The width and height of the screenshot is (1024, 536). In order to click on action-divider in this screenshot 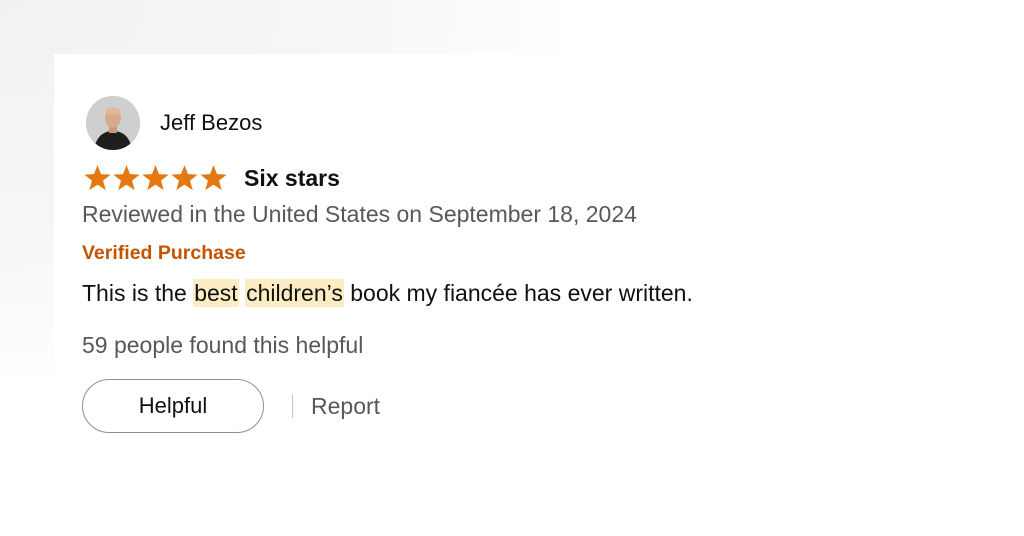, I will do `click(292, 406)`.